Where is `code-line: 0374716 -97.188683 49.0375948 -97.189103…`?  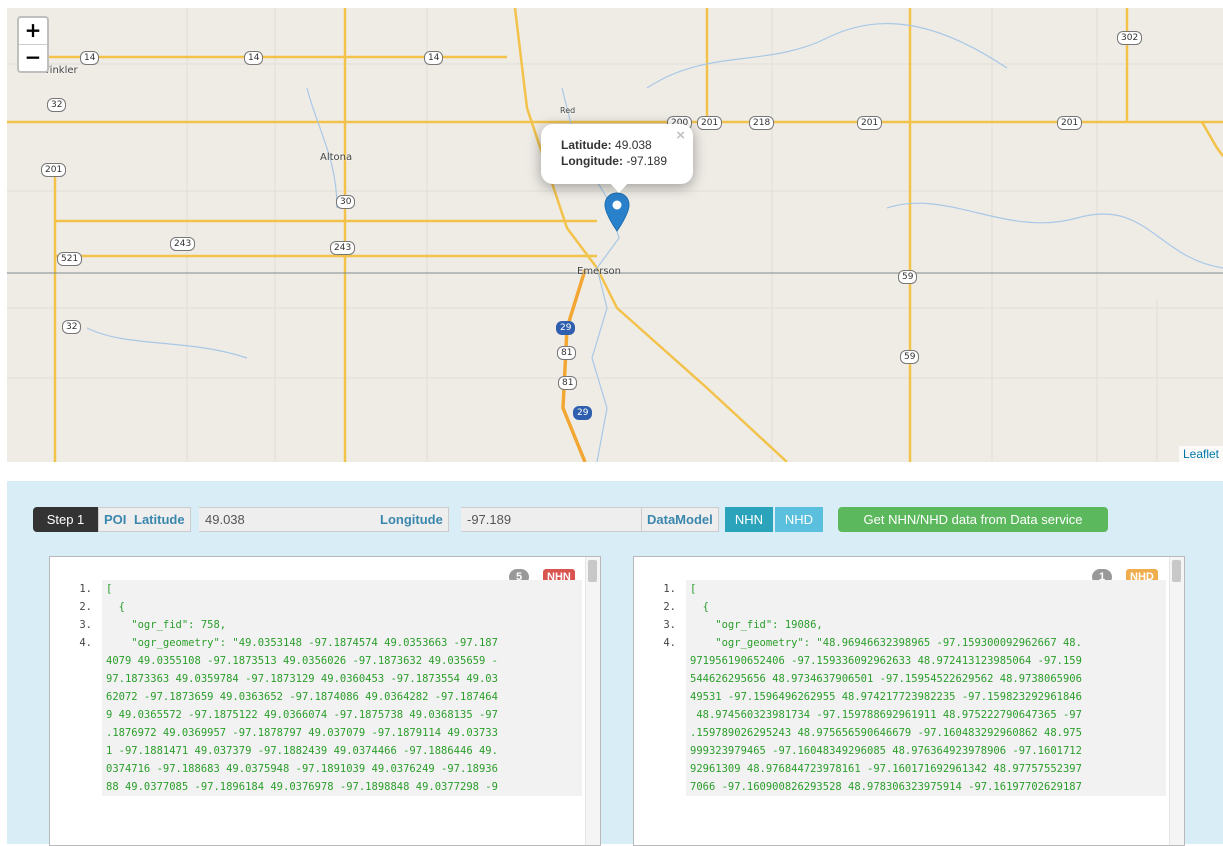
code-line: 0374716 -97.188683 49.0375948 -97.189103… is located at coordinates (316, 769).